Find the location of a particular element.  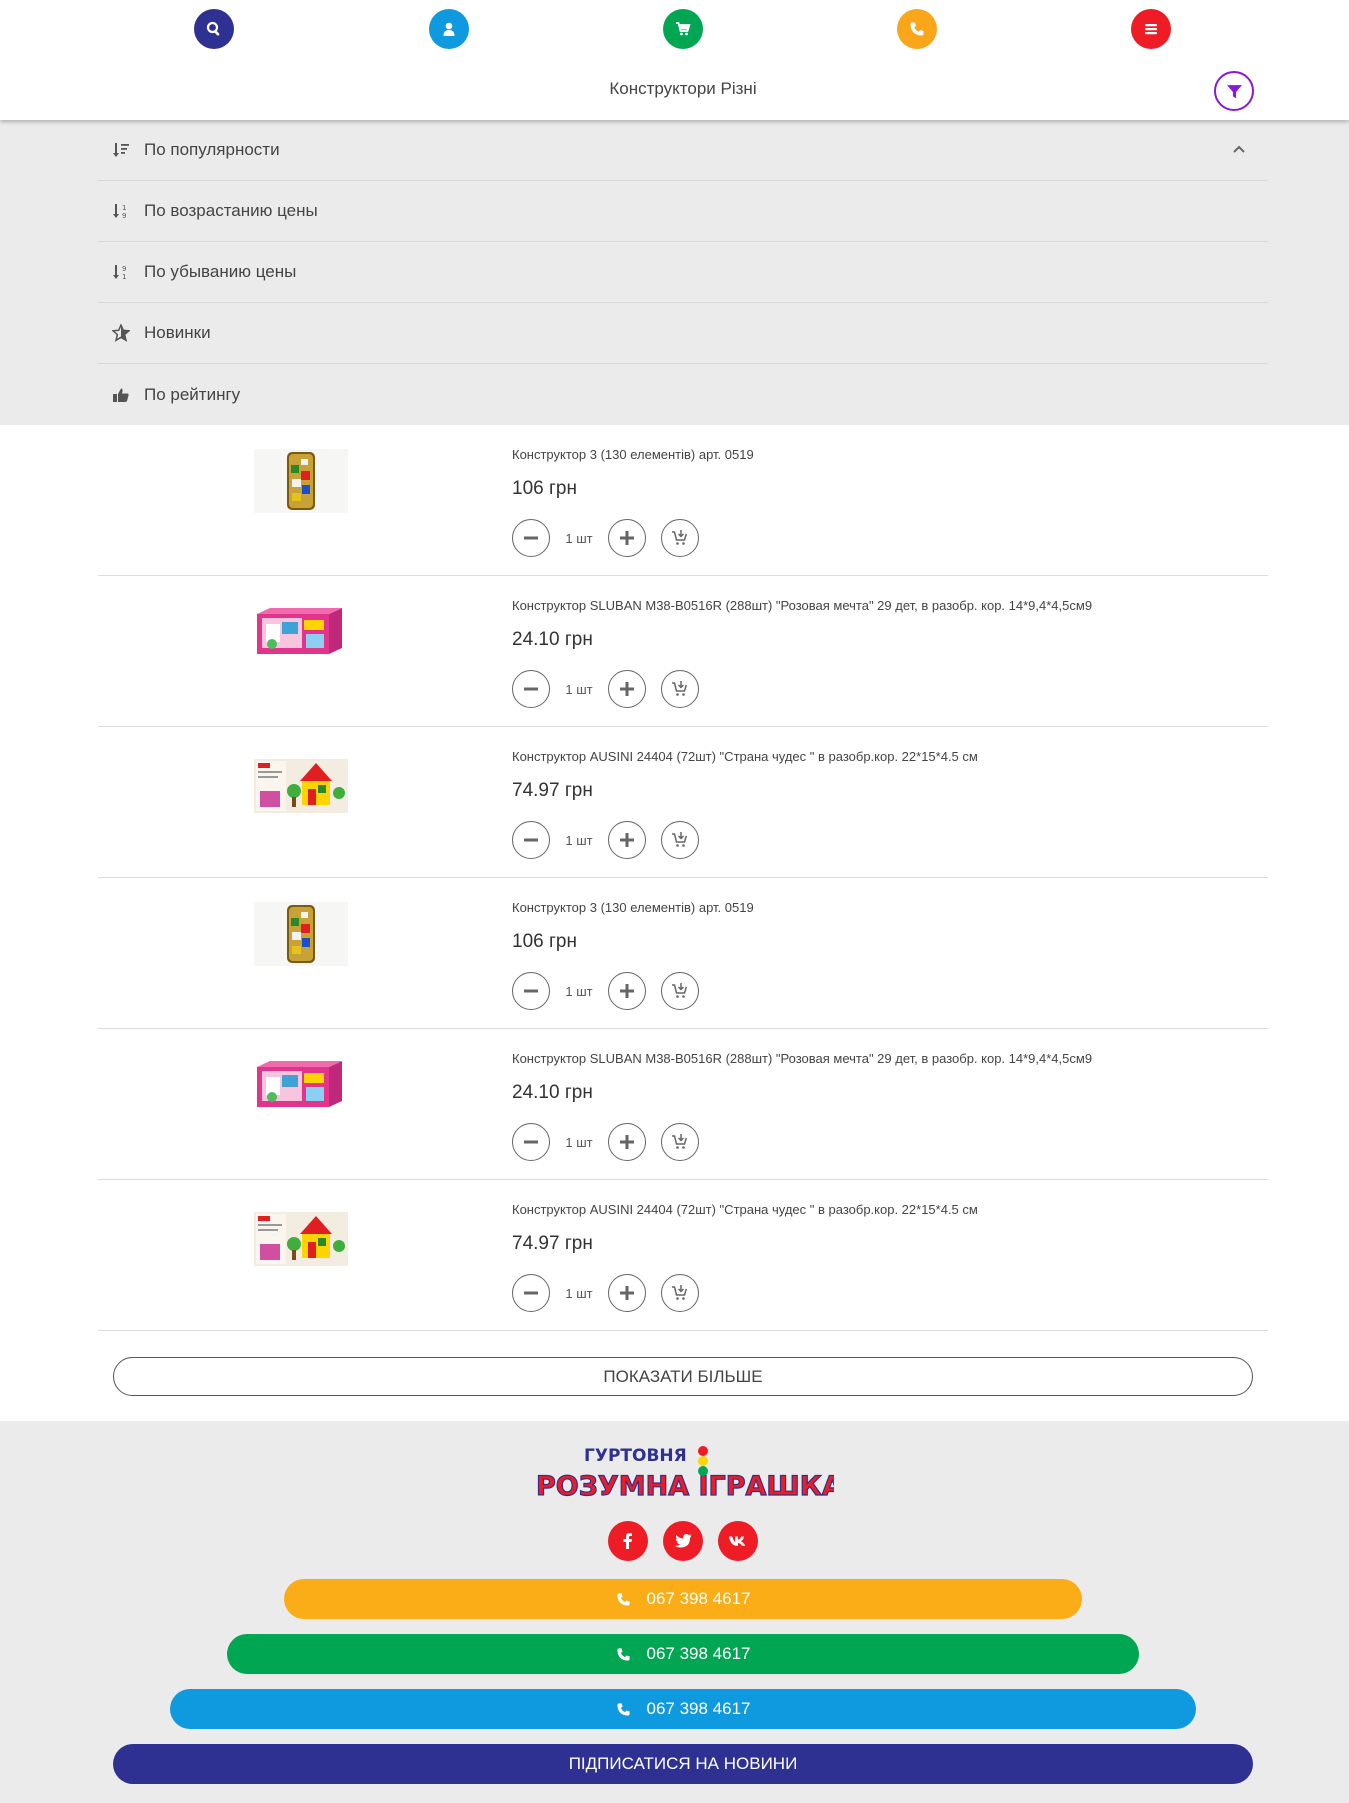

svg-text: 9 is located at coordinates (124, 216).